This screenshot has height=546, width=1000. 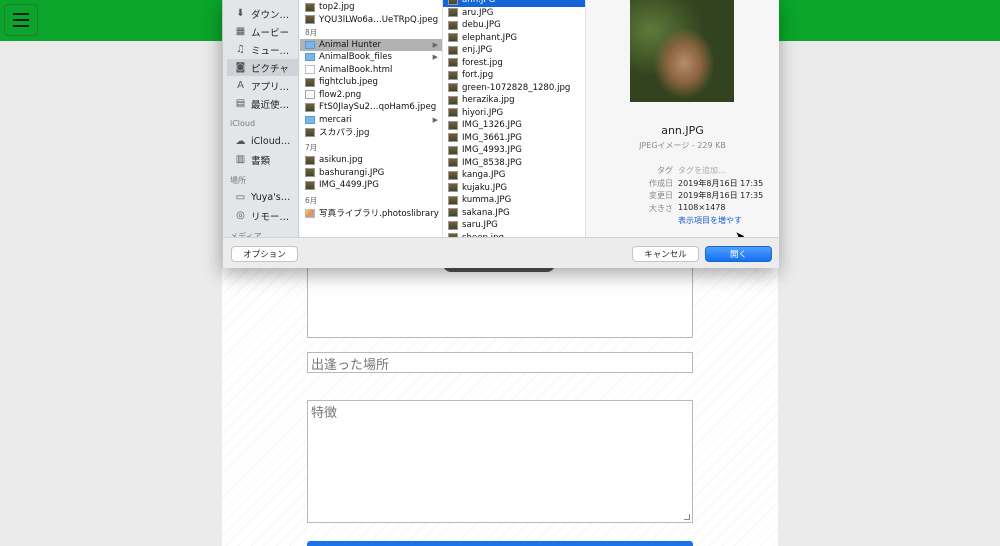 I want to click on file-row: Animal Hunter ▶, so click(x=371, y=44).